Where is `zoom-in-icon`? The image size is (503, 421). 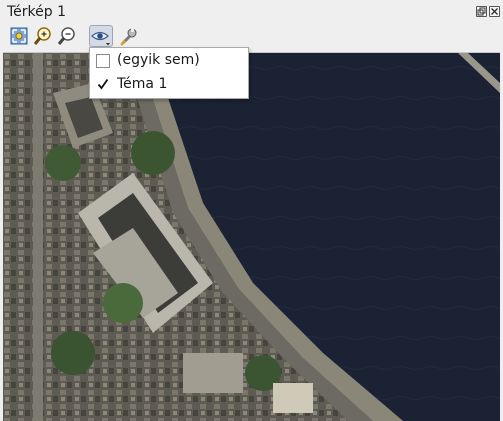
zoom-in-icon is located at coordinates (42, 36).